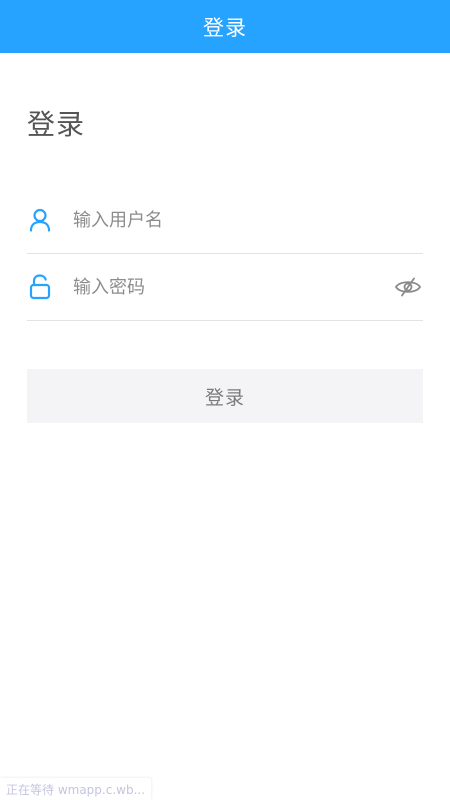  I want to click on username-field, so click(225, 220).